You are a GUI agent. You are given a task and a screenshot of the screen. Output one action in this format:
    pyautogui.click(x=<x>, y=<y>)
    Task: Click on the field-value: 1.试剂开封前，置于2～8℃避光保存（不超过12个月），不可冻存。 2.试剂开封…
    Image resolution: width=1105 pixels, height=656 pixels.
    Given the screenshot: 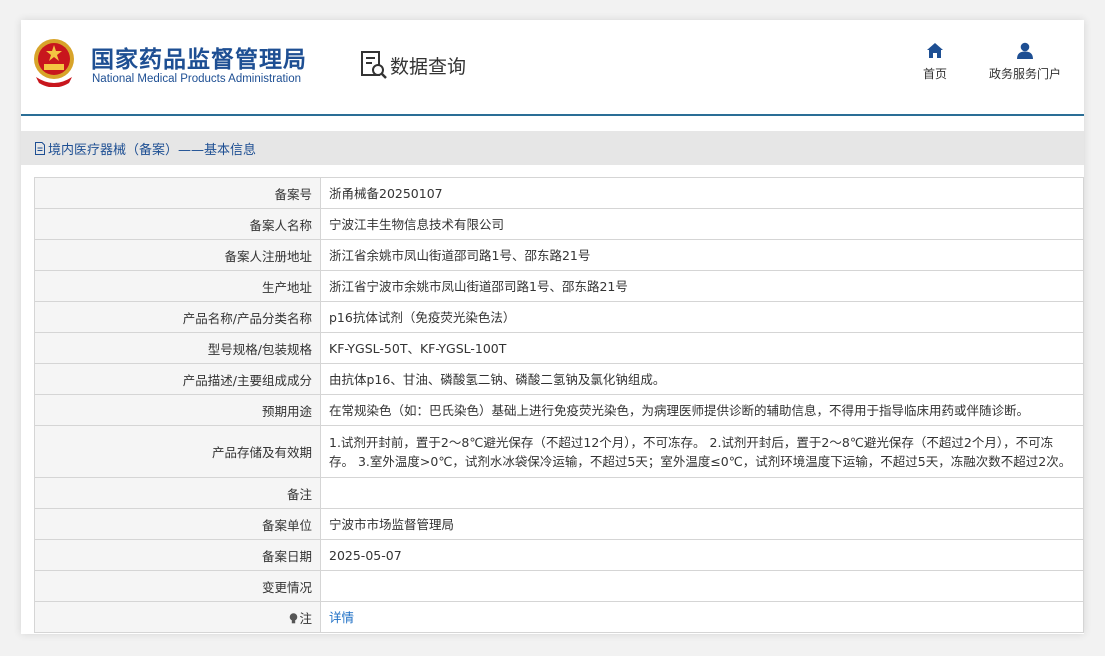 What is the action you would take?
    pyautogui.click(x=702, y=451)
    